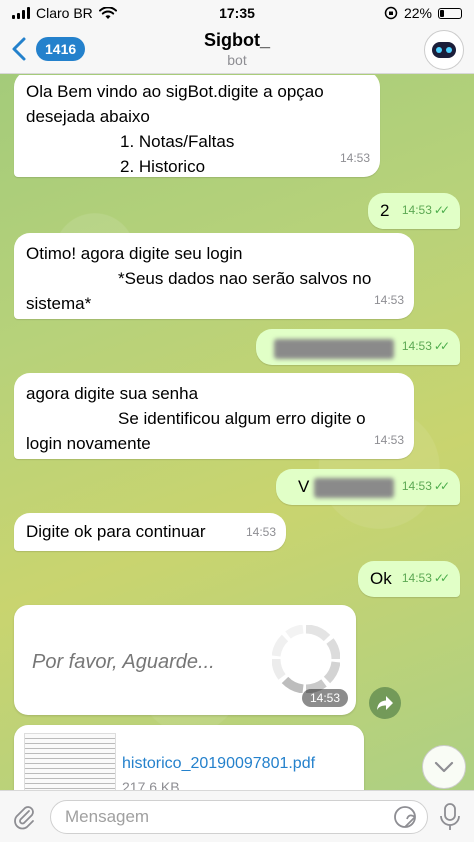 The width and height of the screenshot is (474, 842). What do you see at coordinates (242, 418) in the screenshot?
I see `message-text: Se identificou algum erro digite o` at bounding box center [242, 418].